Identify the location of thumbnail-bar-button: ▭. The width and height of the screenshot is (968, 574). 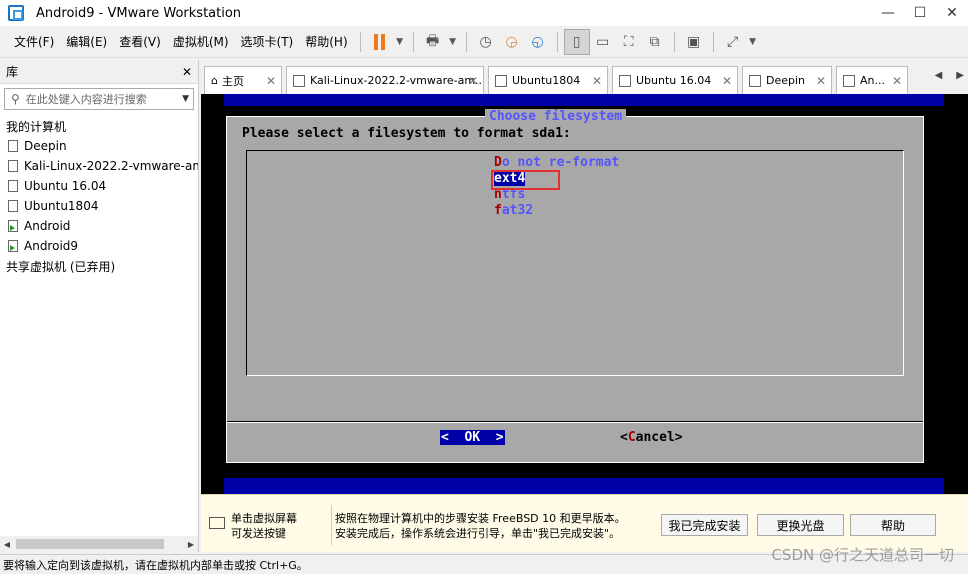
(603, 42).